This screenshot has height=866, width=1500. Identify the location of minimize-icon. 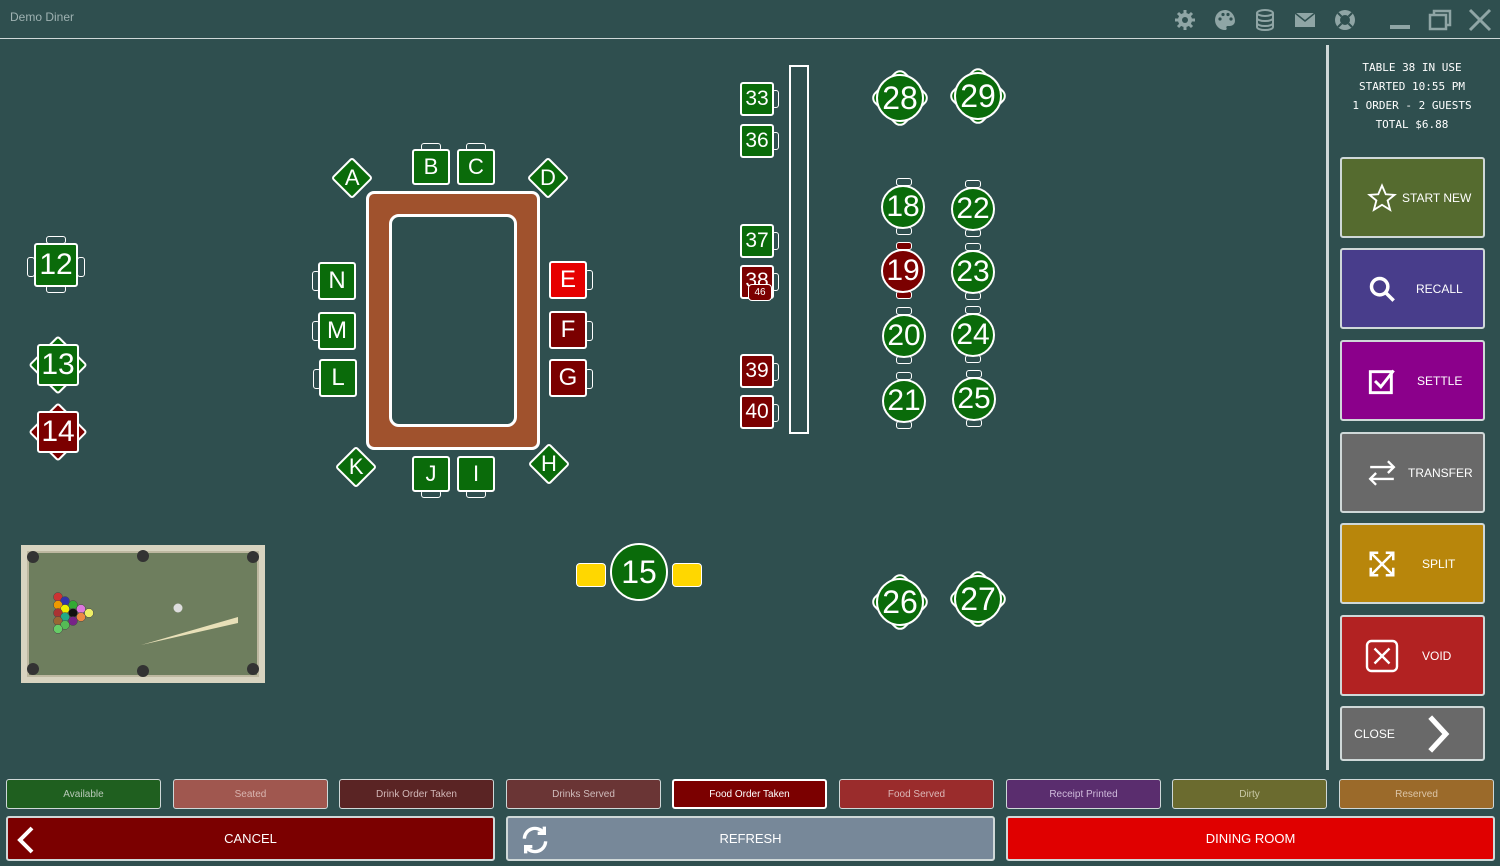
(1400, 20).